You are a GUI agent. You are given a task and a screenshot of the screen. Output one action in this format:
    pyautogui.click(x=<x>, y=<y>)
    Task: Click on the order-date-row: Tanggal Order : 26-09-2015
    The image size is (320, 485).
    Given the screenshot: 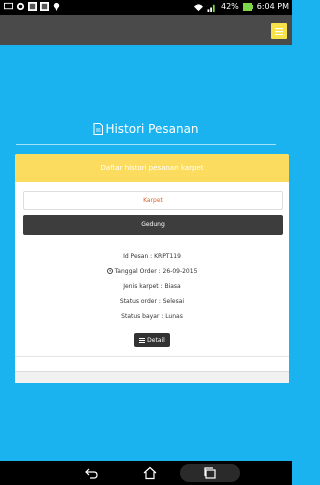 What is the action you would take?
    pyautogui.click(x=152, y=271)
    